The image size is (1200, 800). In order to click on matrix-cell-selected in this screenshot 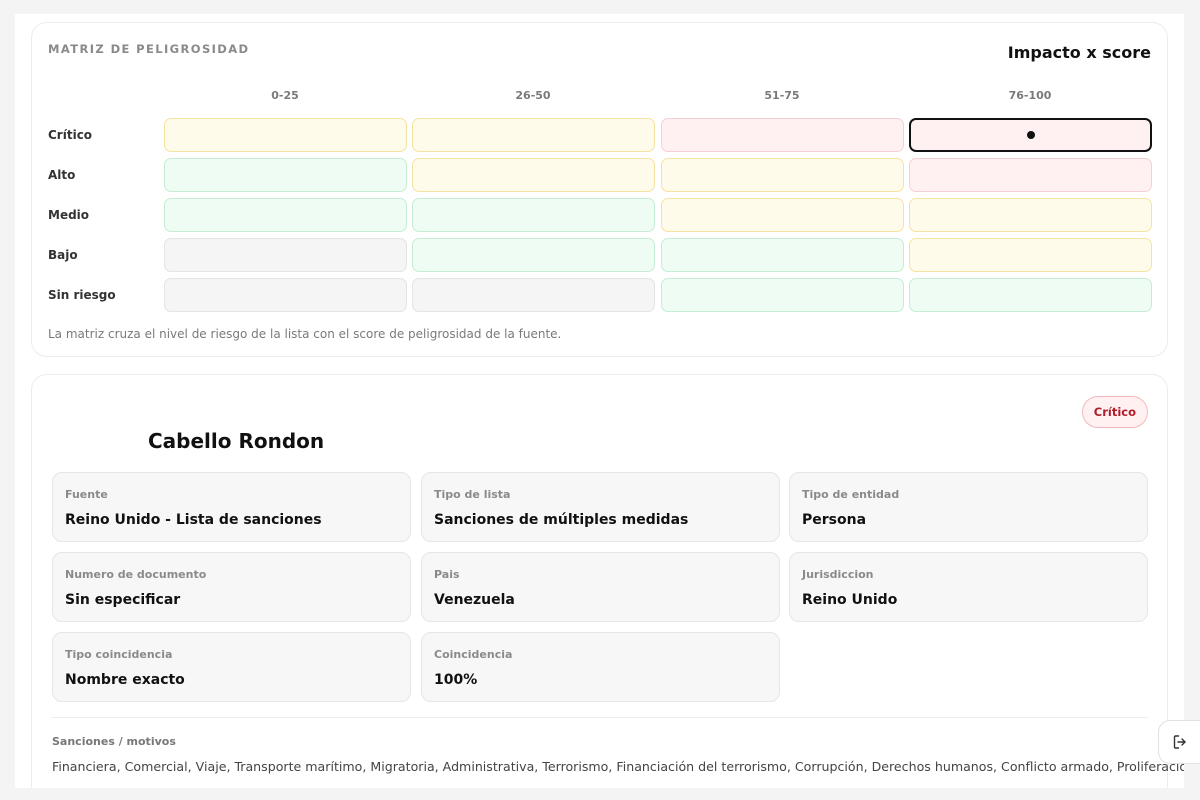, I will do `click(1030, 135)`.